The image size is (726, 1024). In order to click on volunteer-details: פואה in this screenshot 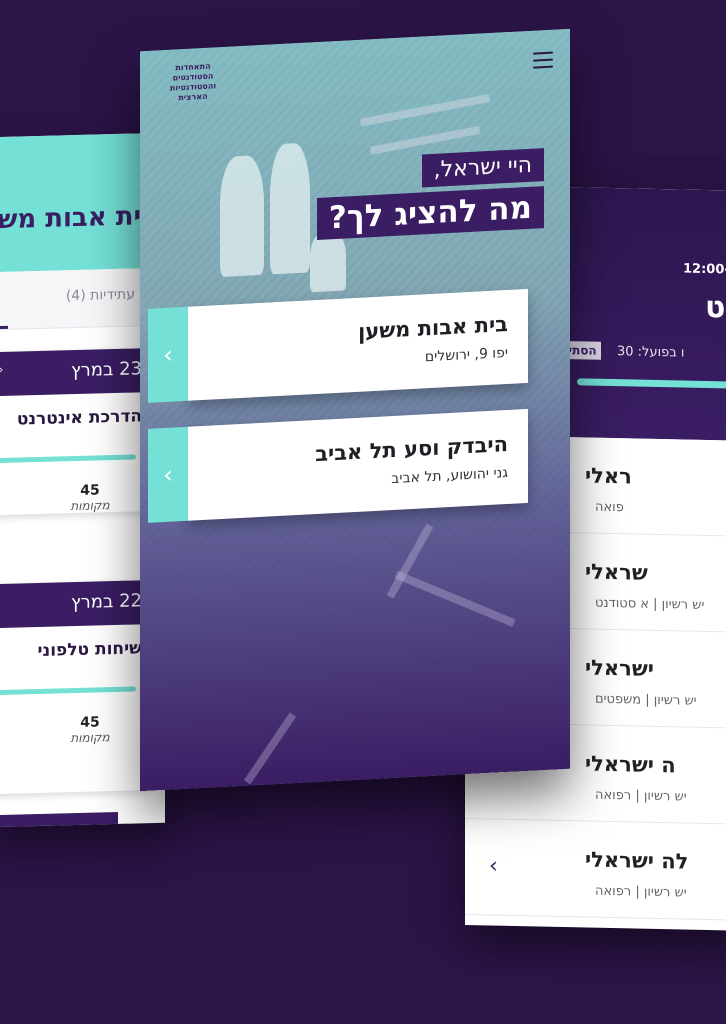, I will do `click(609, 507)`.